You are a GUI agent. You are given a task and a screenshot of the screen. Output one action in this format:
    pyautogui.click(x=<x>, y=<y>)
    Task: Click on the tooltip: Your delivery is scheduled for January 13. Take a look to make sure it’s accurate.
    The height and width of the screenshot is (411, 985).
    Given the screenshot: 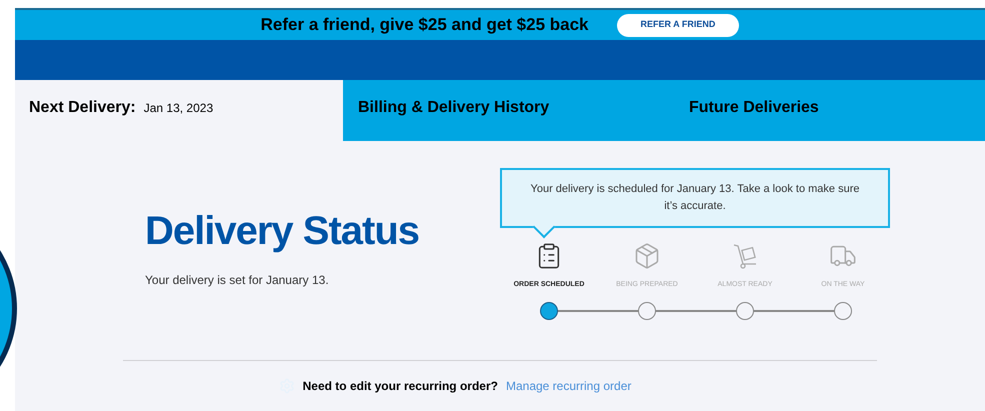 What is the action you would take?
    pyautogui.click(x=695, y=198)
    